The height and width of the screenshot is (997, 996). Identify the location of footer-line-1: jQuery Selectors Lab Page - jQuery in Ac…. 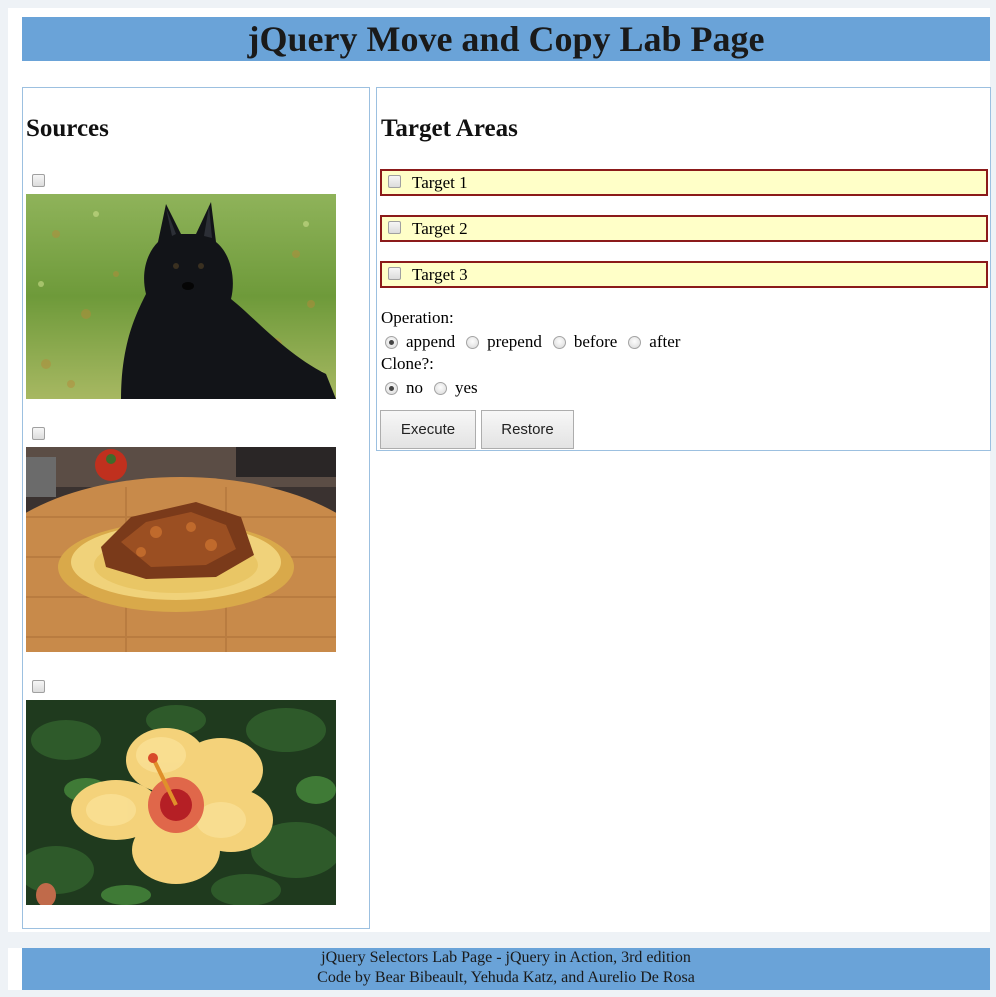
(506, 957).